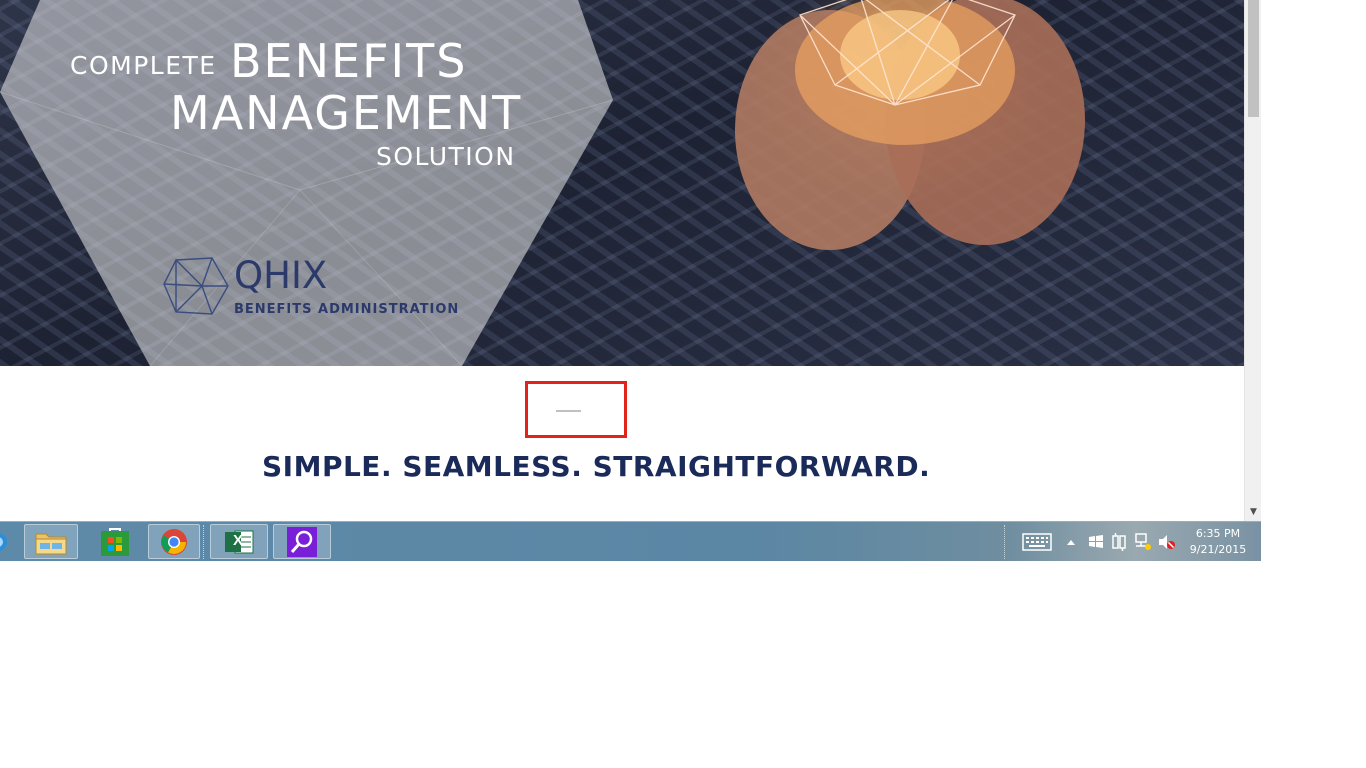 The height and width of the screenshot is (768, 1366). What do you see at coordinates (1071, 542) in the screenshot?
I see `show-hidden-icons-icon` at bounding box center [1071, 542].